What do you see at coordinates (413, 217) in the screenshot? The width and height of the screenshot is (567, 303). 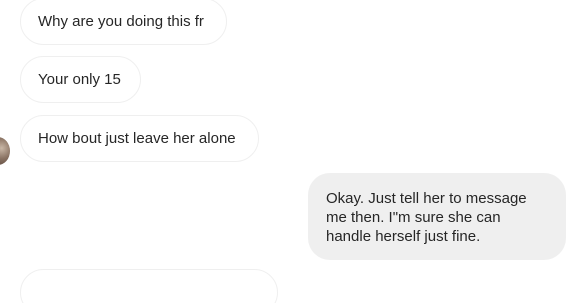 I see `message-text-line: me then. I"m sure she can` at bounding box center [413, 217].